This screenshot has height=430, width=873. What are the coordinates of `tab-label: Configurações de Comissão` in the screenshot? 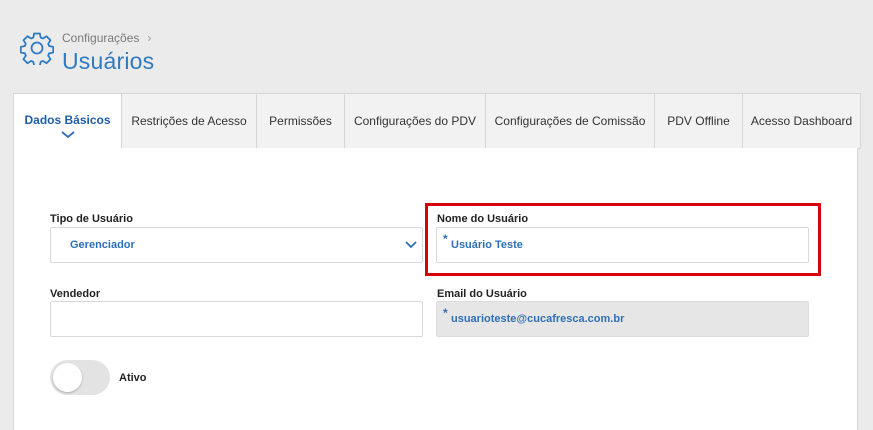 It's located at (570, 121).